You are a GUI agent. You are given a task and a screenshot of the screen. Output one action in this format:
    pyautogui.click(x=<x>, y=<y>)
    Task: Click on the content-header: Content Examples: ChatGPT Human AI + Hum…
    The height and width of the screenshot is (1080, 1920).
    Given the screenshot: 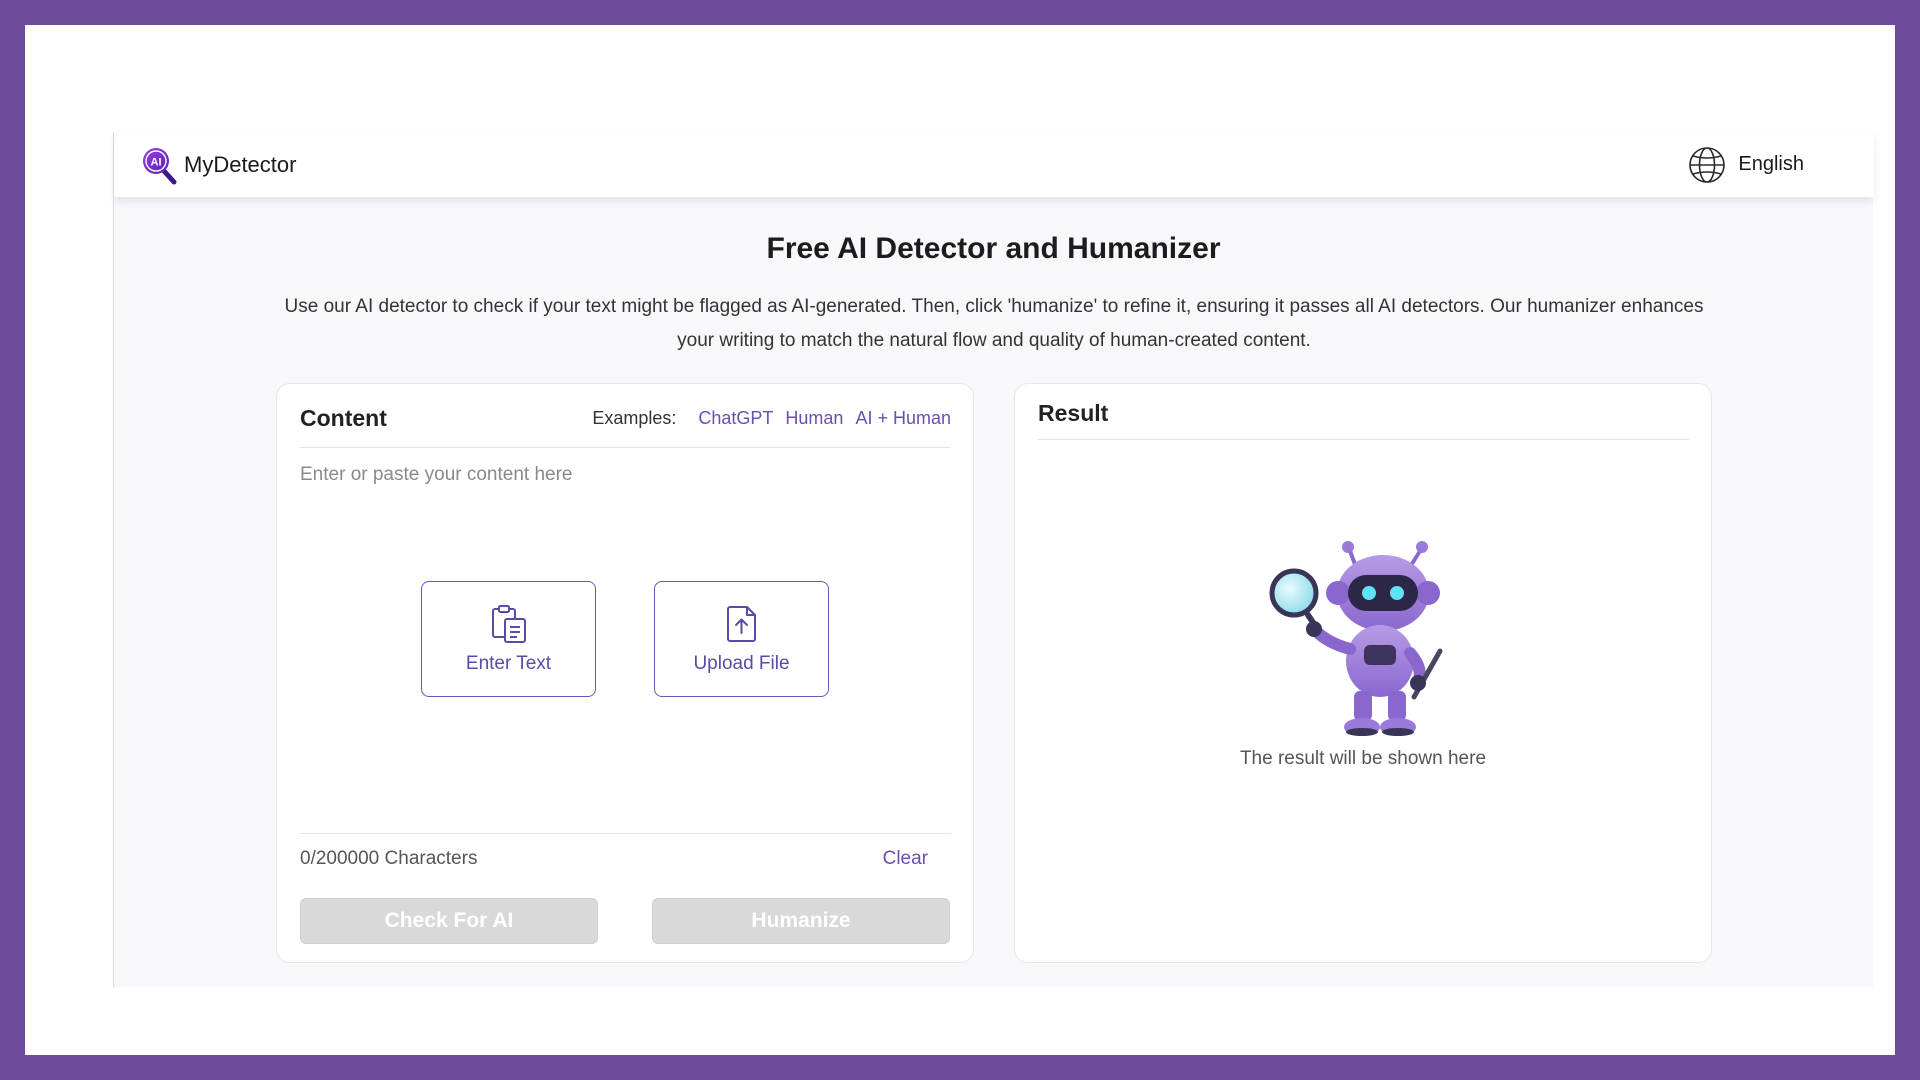 What is the action you would take?
    pyautogui.click(x=625, y=416)
    